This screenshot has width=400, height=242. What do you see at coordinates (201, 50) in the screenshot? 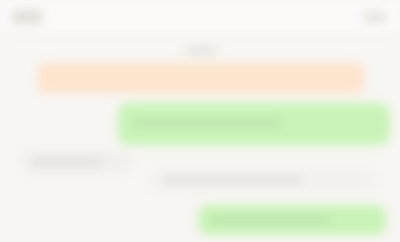
I see `message-timestamp` at bounding box center [201, 50].